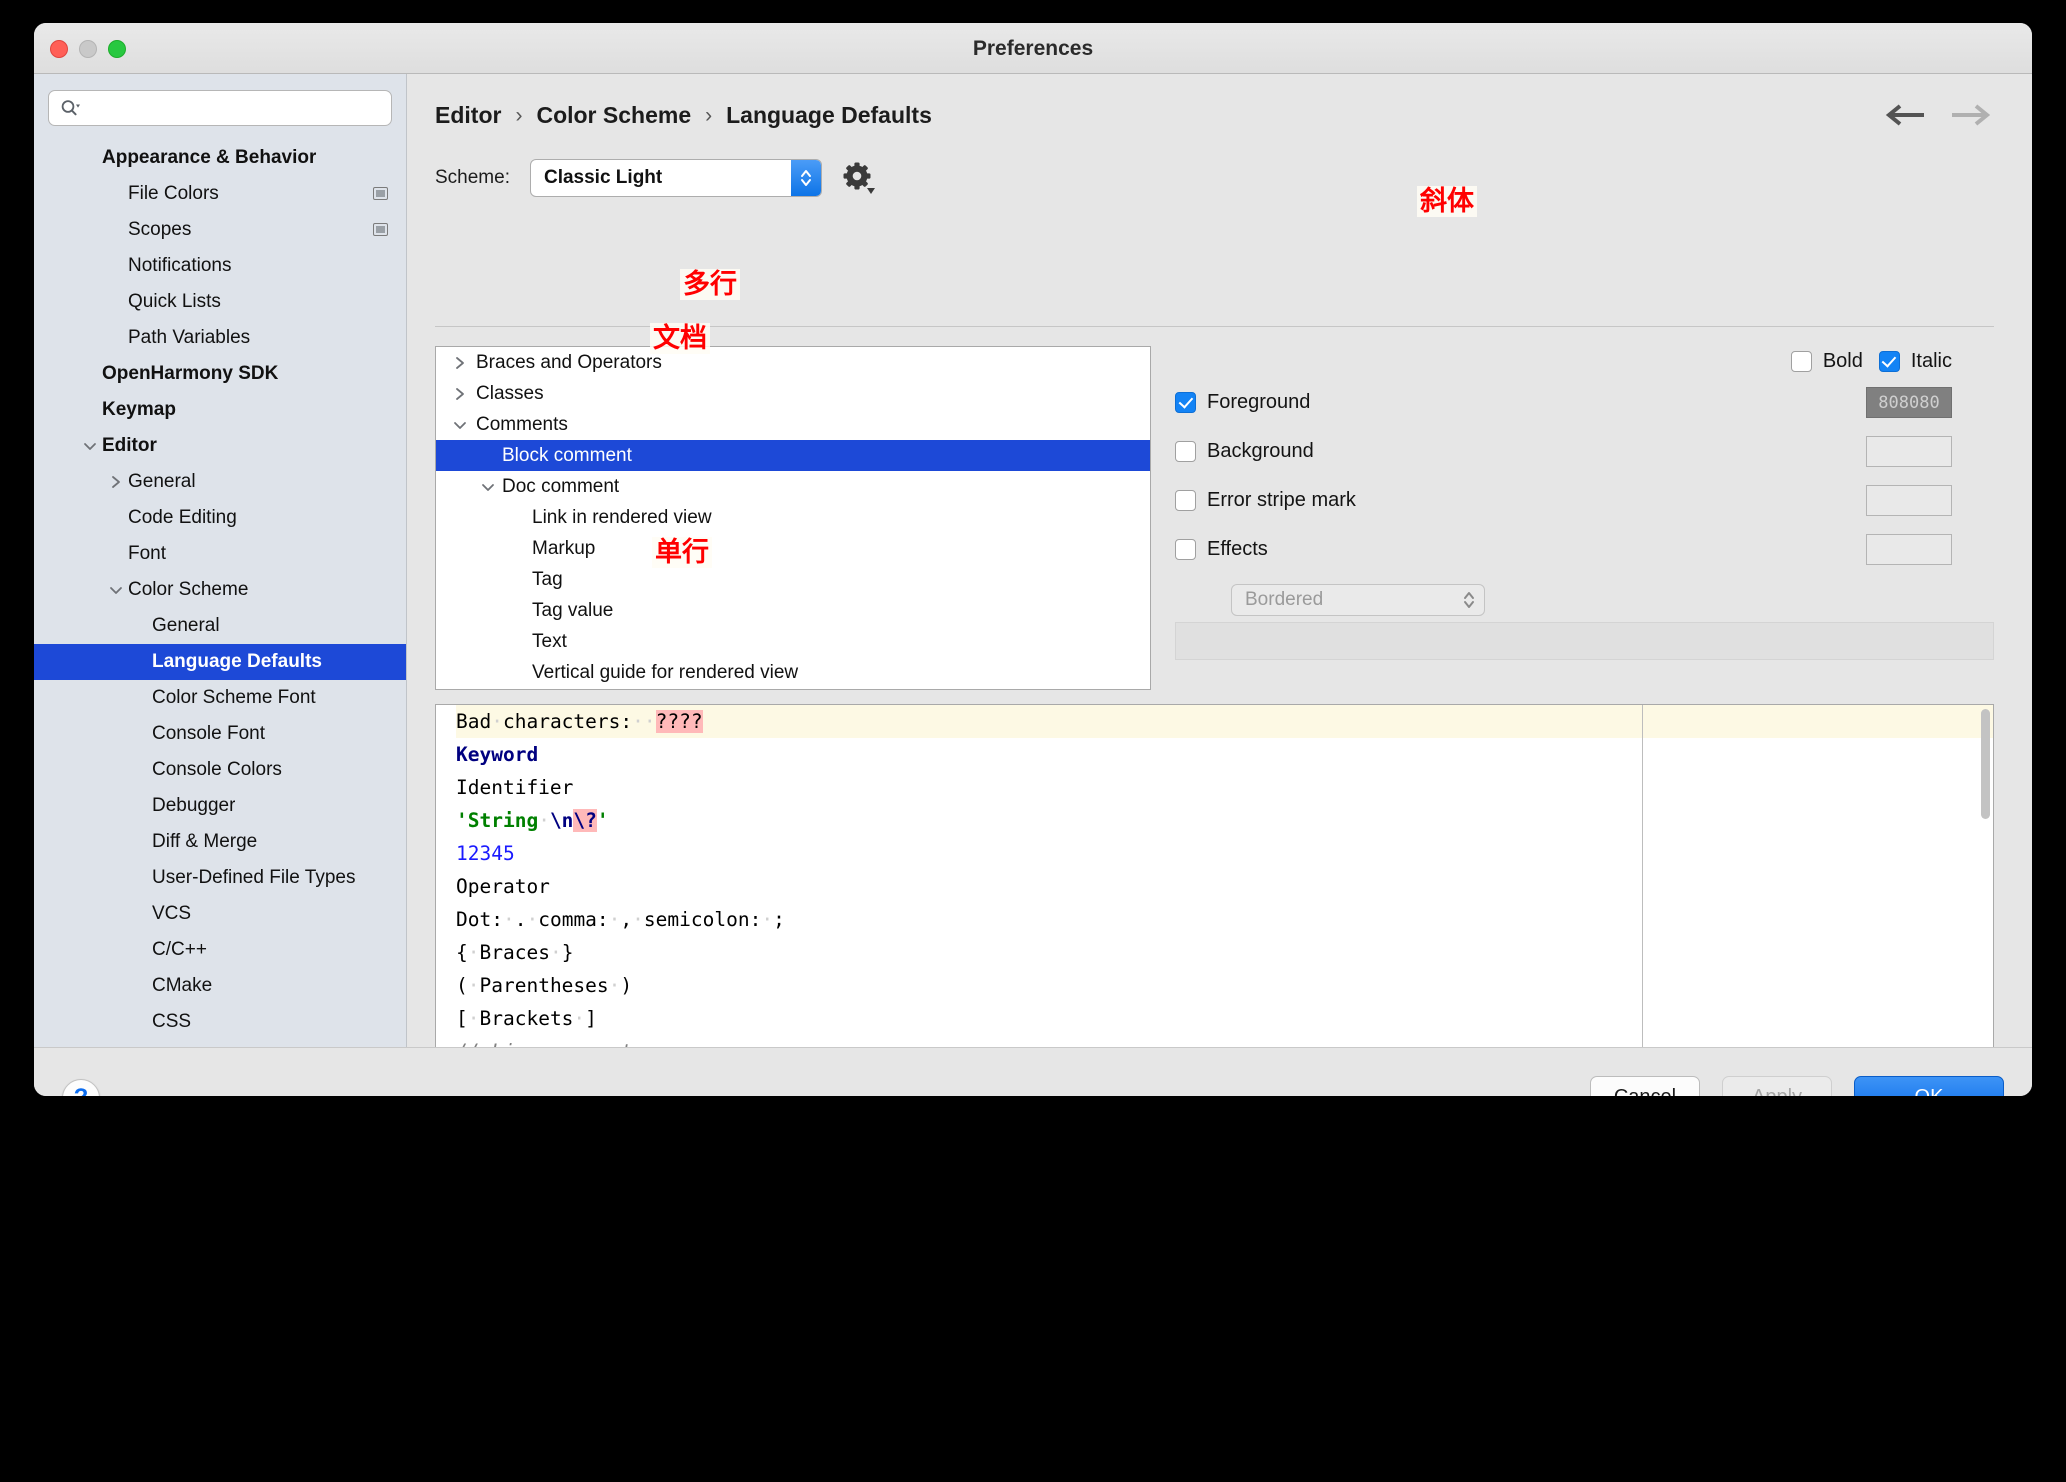  What do you see at coordinates (1915, 361) in the screenshot?
I see `italic-checkbox-wrap: Italic` at bounding box center [1915, 361].